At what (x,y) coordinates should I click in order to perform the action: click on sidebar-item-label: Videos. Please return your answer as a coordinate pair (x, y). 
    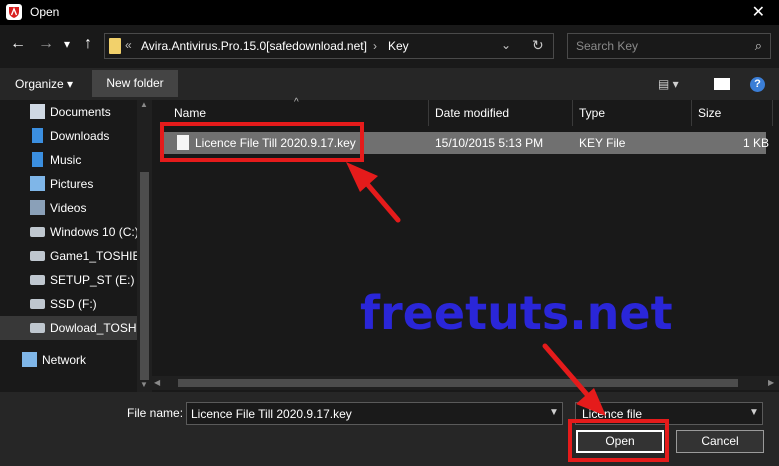
    Looking at the image, I should click on (68, 208).